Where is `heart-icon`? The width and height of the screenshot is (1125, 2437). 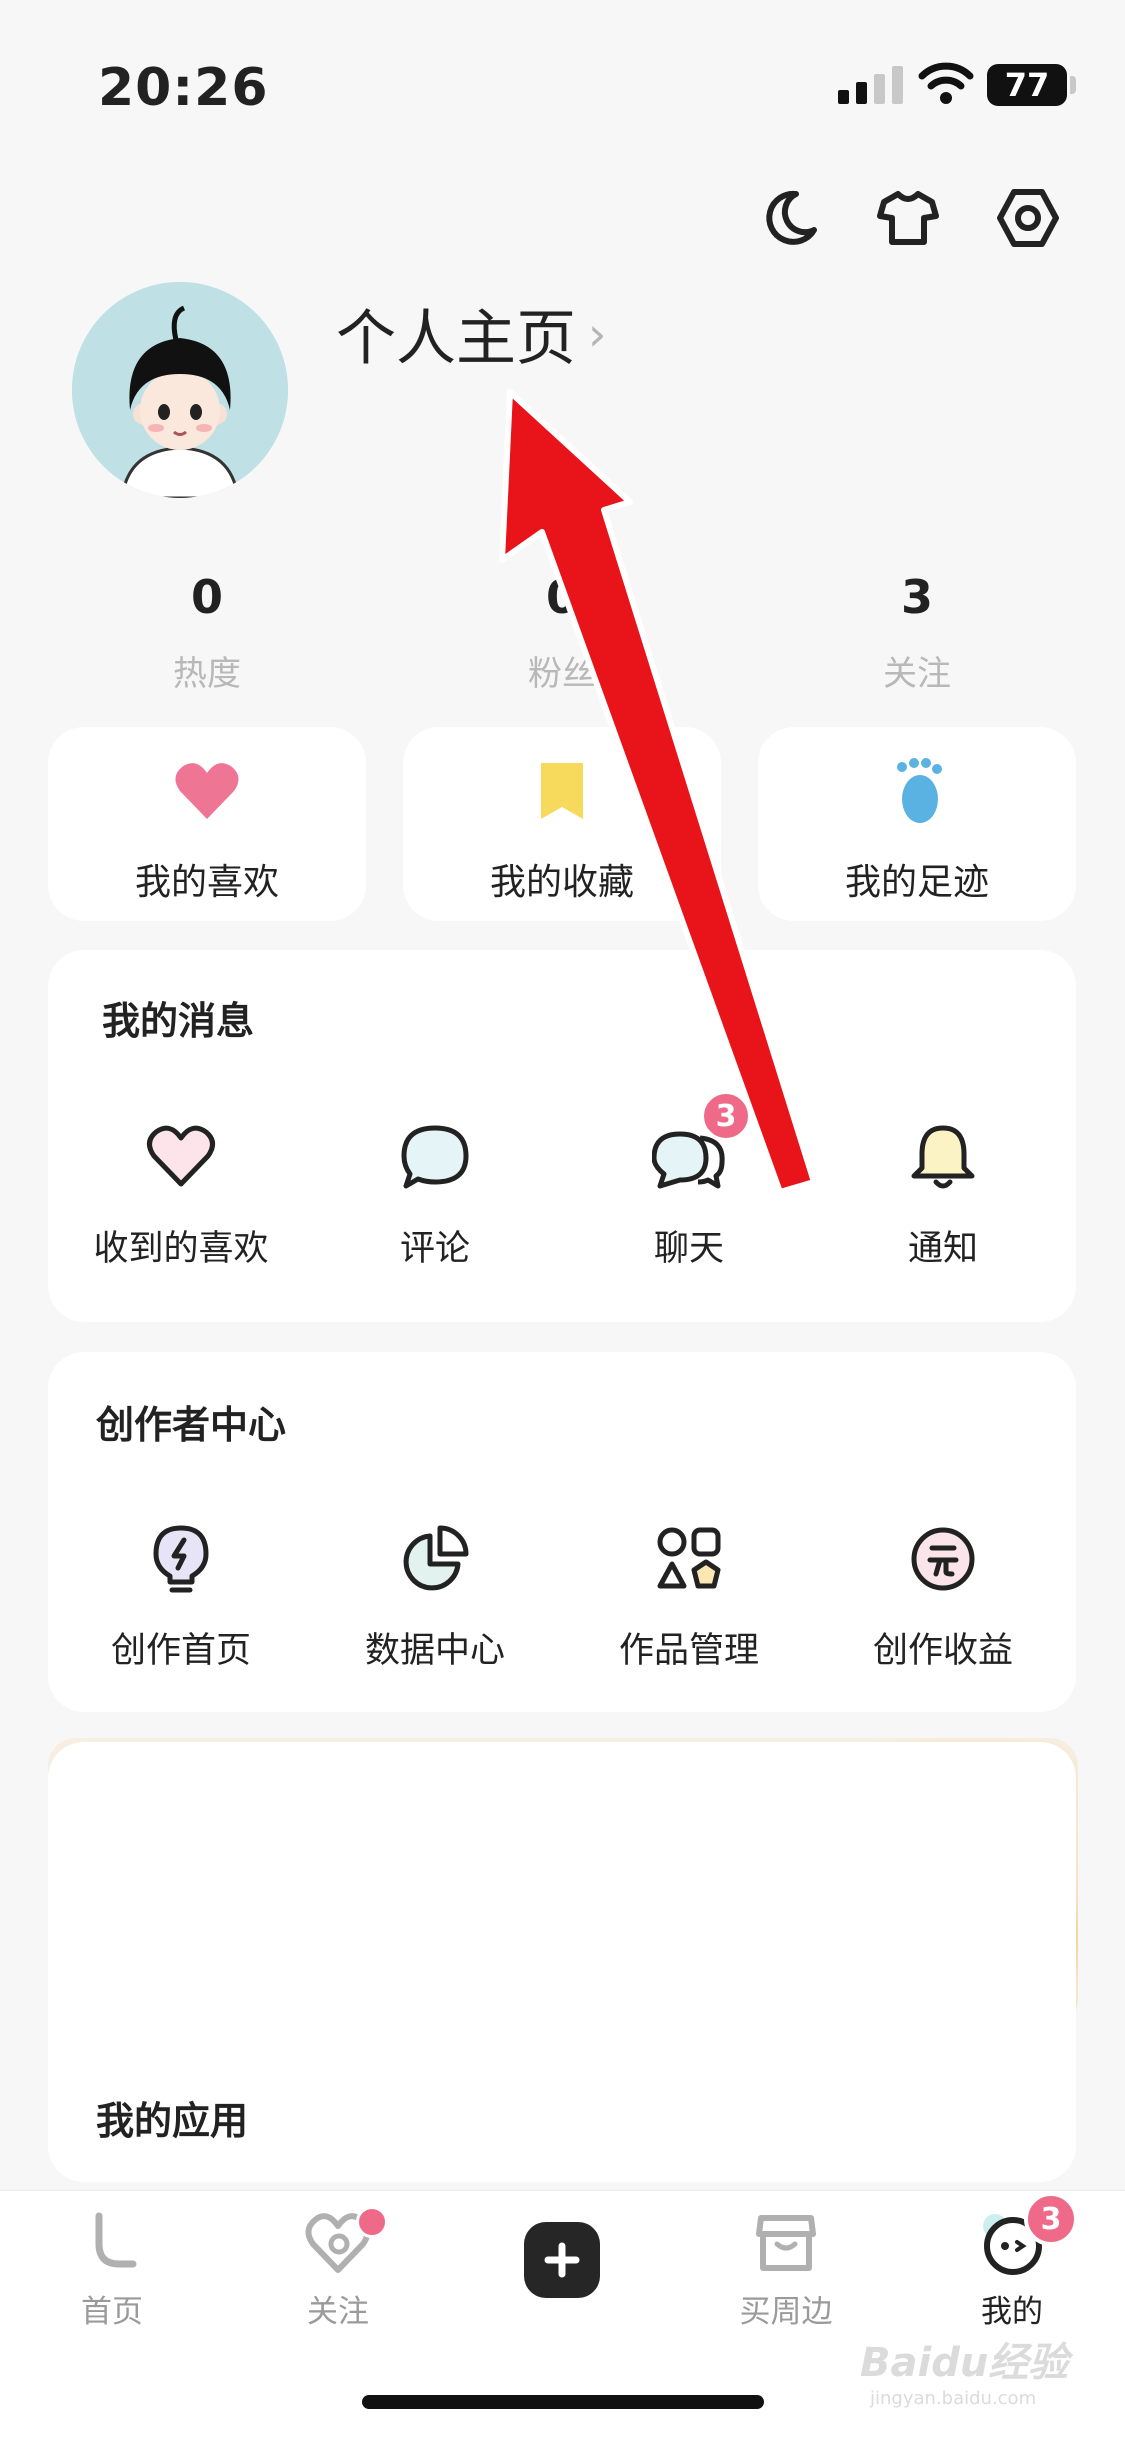
heart-icon is located at coordinates (207, 791).